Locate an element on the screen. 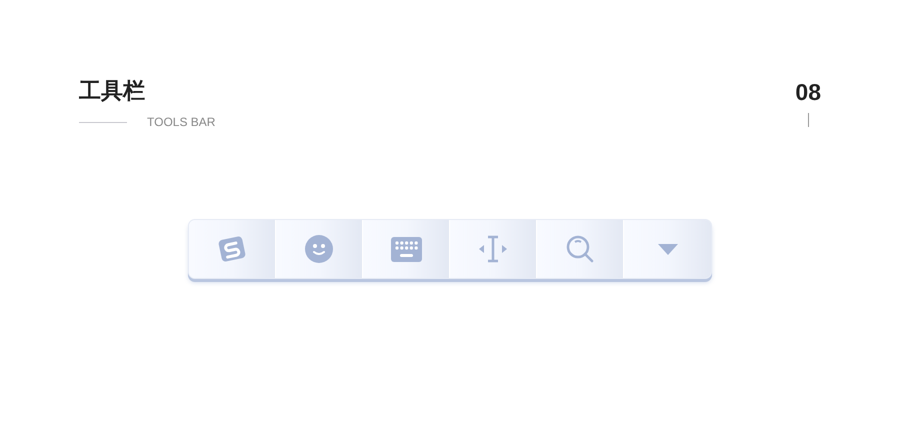 The height and width of the screenshot is (446, 900). emoji-icon is located at coordinates (319, 249).